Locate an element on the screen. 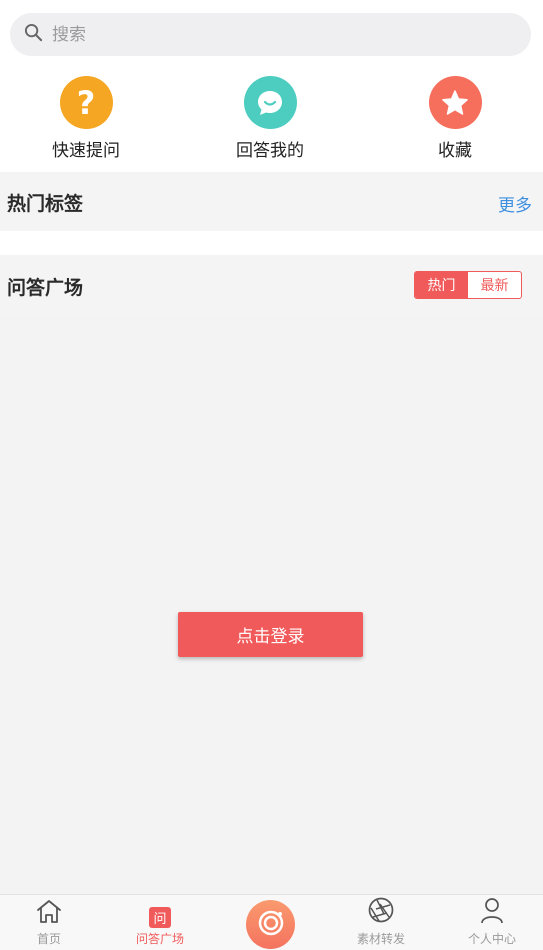 This screenshot has width=543, height=950. star-icon is located at coordinates (455, 102).